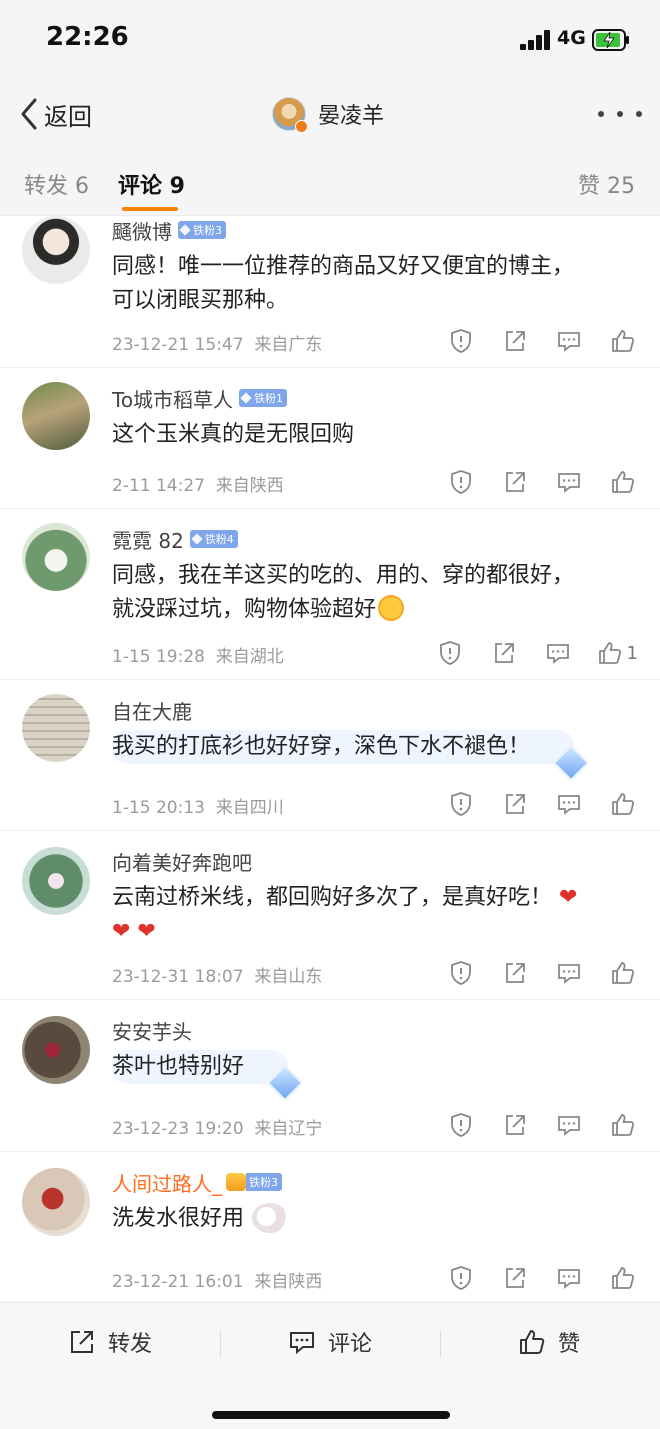 The image size is (660, 1429). Describe the element at coordinates (285, 1083) in the screenshot. I see `diamond-sparkle-icon` at that location.